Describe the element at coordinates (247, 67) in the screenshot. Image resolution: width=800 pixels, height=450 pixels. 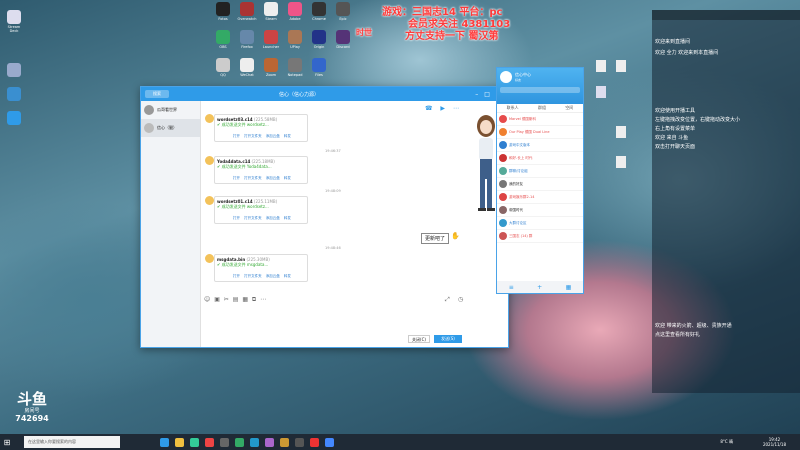
I see `desktop-icon-14: WeChat` at that location.